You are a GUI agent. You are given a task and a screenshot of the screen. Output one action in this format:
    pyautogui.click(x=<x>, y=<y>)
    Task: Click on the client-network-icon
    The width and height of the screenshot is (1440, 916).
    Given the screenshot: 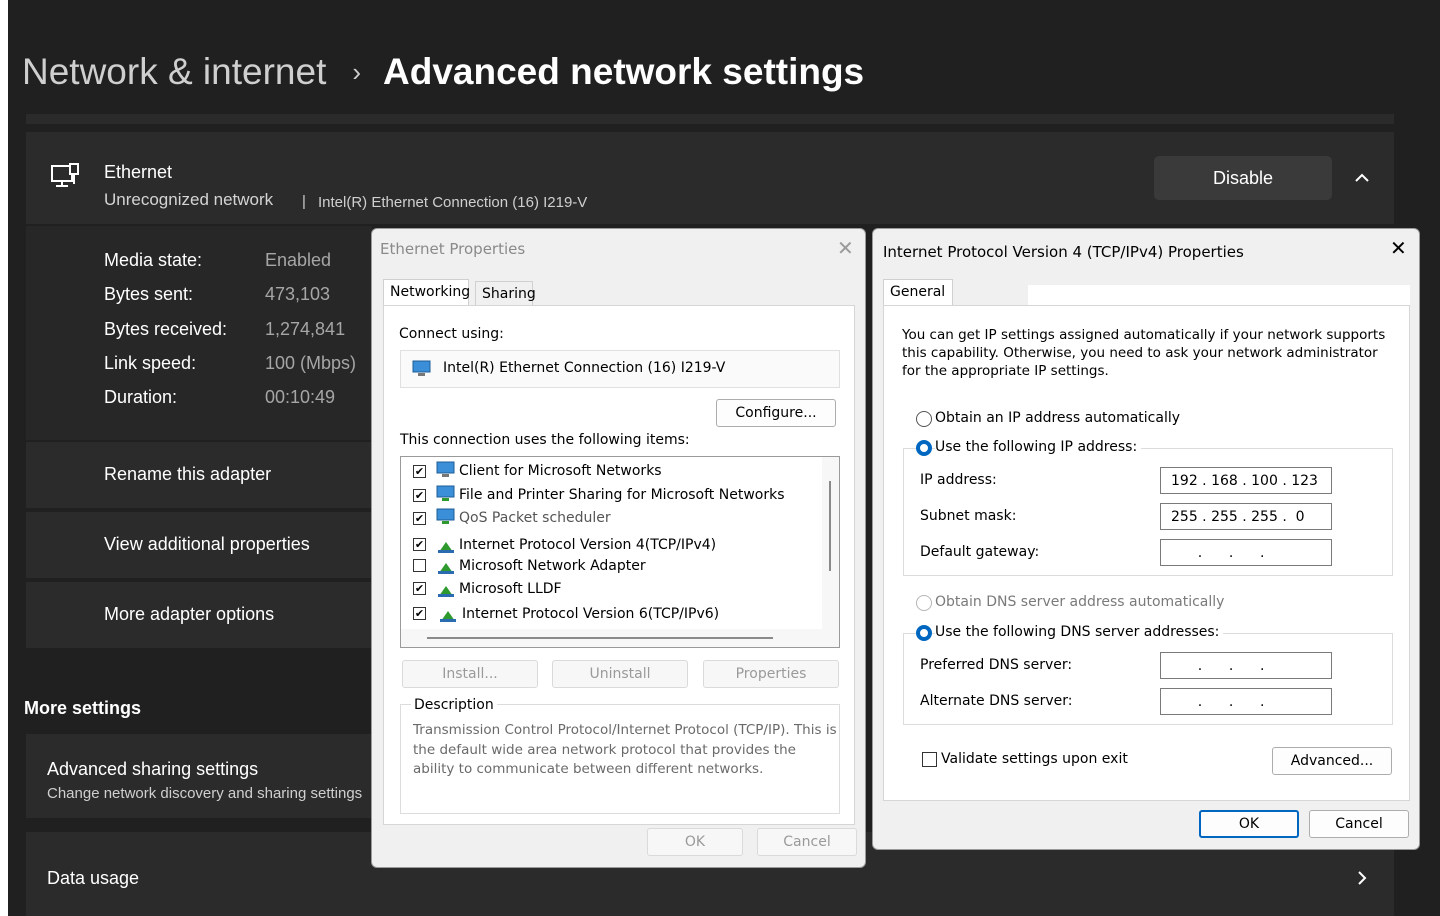 What is the action you would take?
    pyautogui.click(x=445, y=469)
    